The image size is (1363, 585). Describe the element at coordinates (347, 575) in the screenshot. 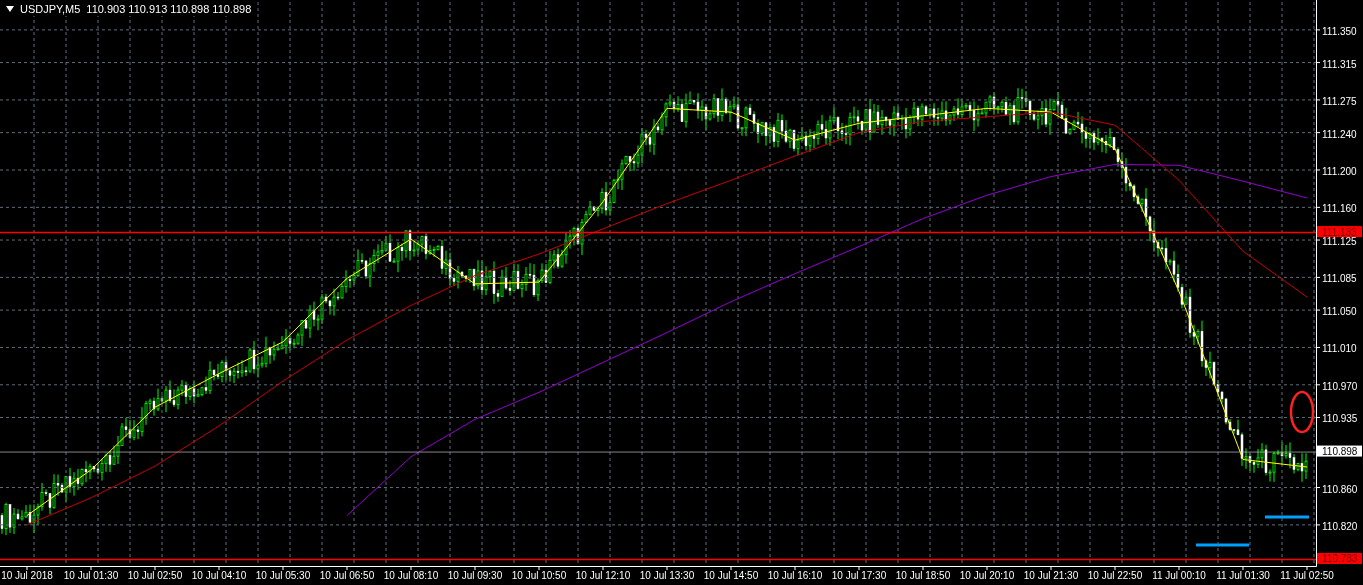

I see `time-tick-label: 10 Jul 06:50` at that location.